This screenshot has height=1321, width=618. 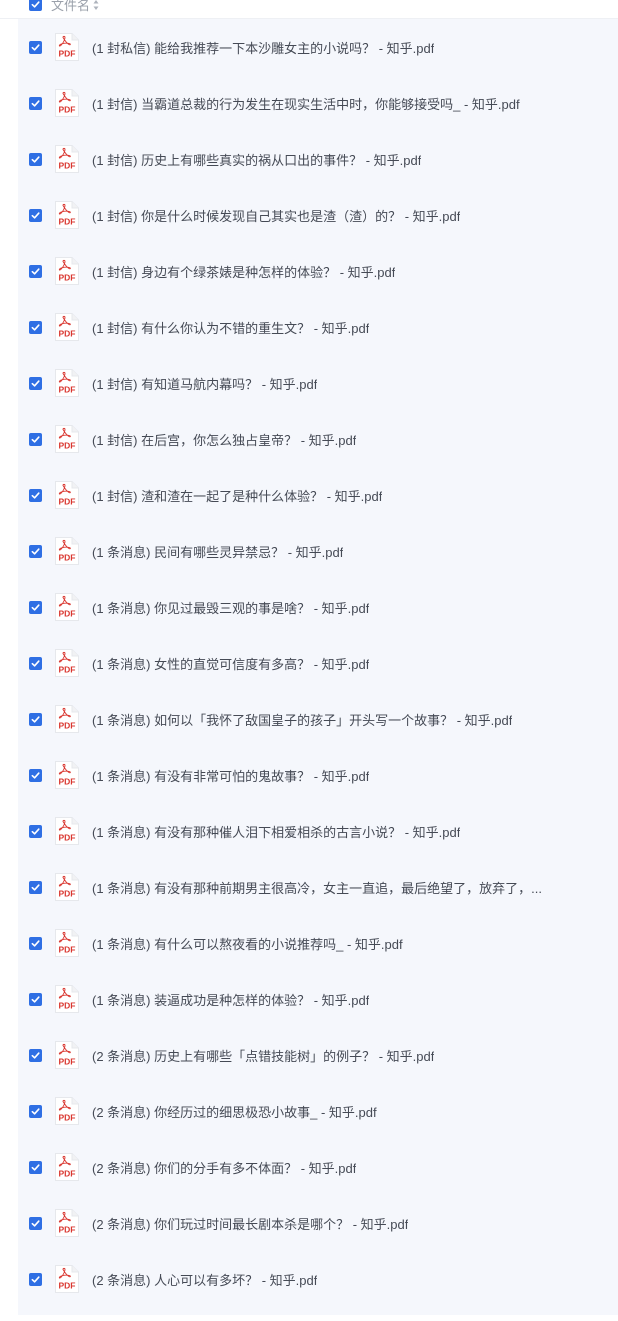 I want to click on file-name: (1 条消息) 女性的直觉可信度有多高？ - 知乎.pdf, so click(x=230, y=663).